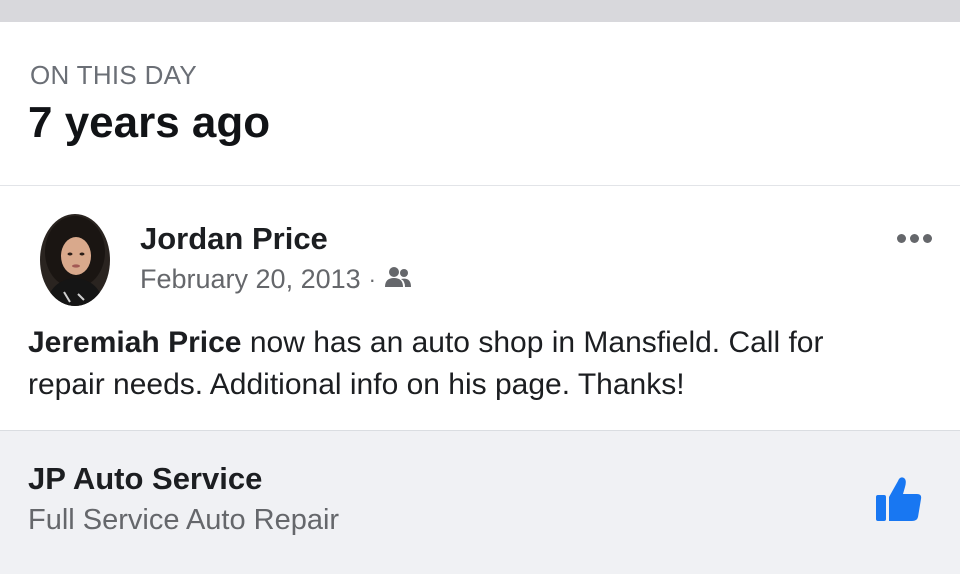  I want to click on memory-title: 7 years ago, so click(149, 122).